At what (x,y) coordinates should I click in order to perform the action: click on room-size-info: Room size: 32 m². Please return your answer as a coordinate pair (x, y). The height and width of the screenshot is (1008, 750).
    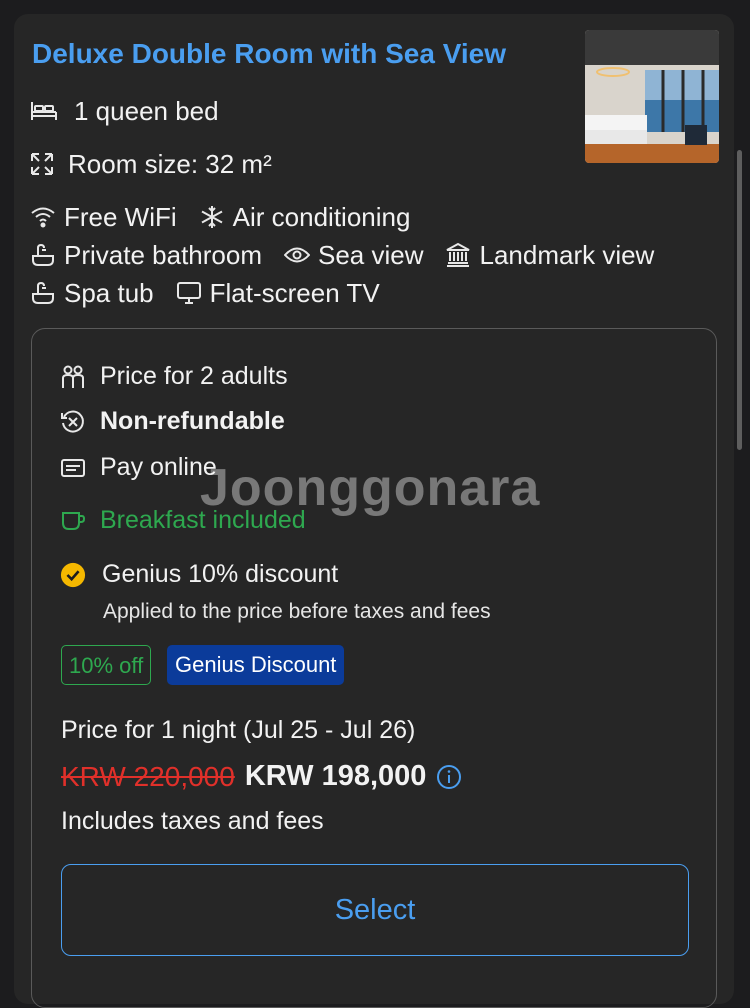
    Looking at the image, I should click on (150, 164).